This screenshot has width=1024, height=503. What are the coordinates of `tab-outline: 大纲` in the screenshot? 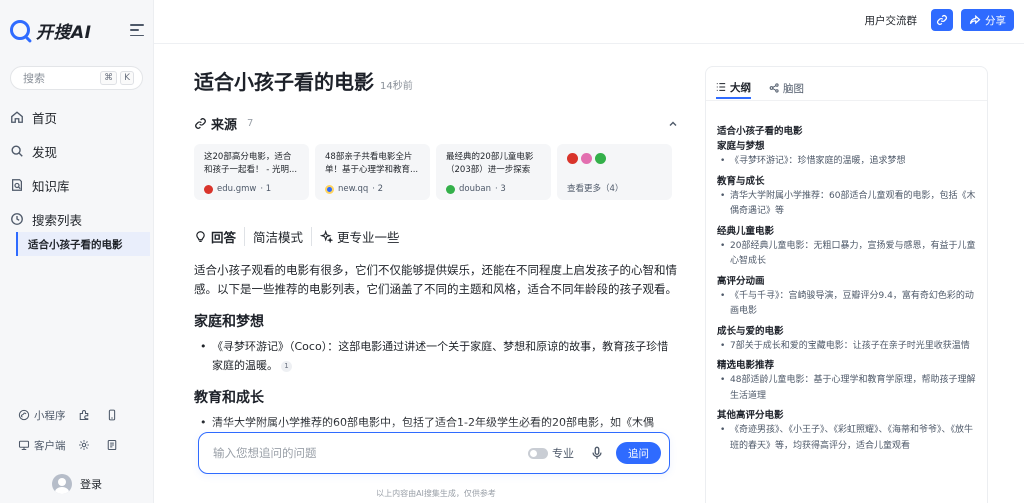 It's located at (733, 88).